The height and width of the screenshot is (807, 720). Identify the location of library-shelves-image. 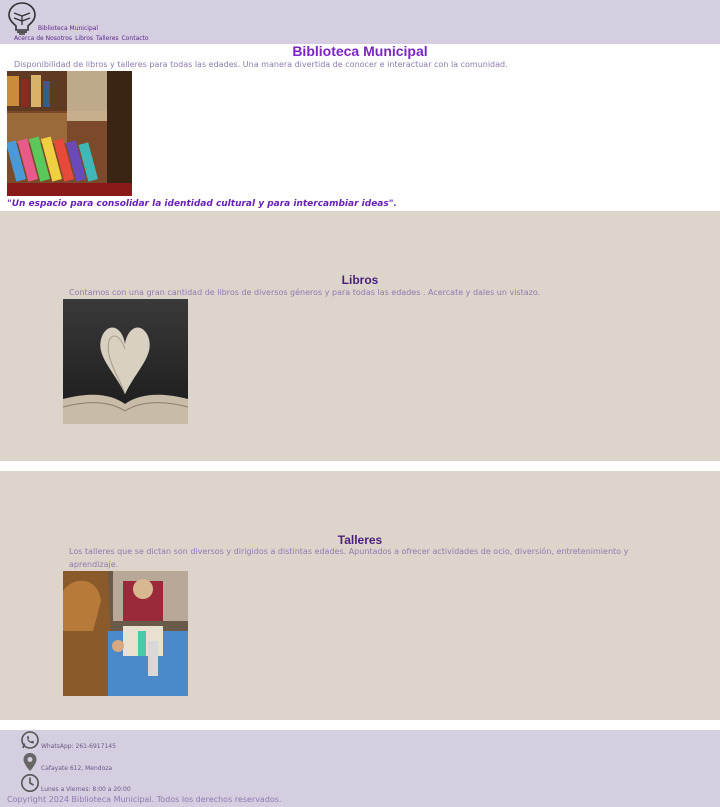
(69, 133).